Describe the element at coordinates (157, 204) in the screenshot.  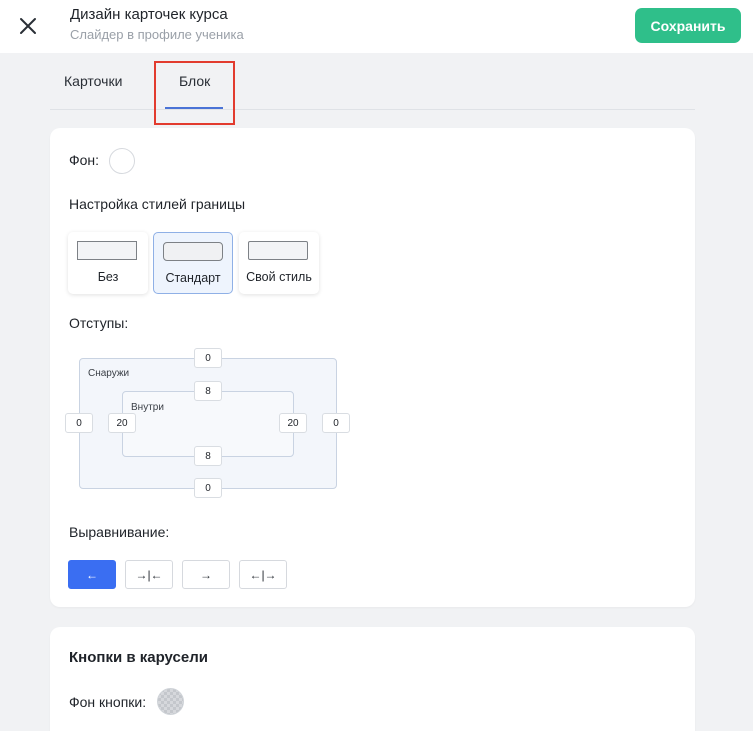
I see `border-styles-label: Настройка стилей границы` at that location.